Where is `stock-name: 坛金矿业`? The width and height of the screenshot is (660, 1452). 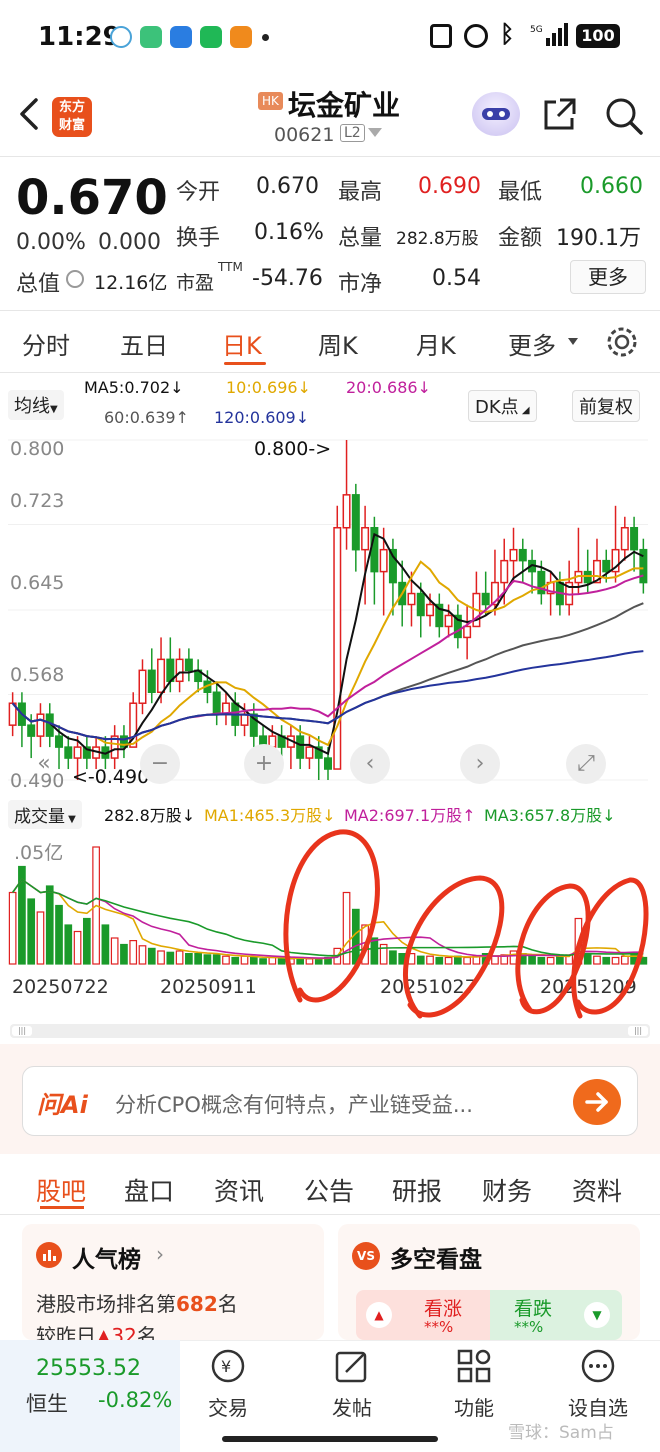
stock-name: 坛金矿业 is located at coordinates (344, 105).